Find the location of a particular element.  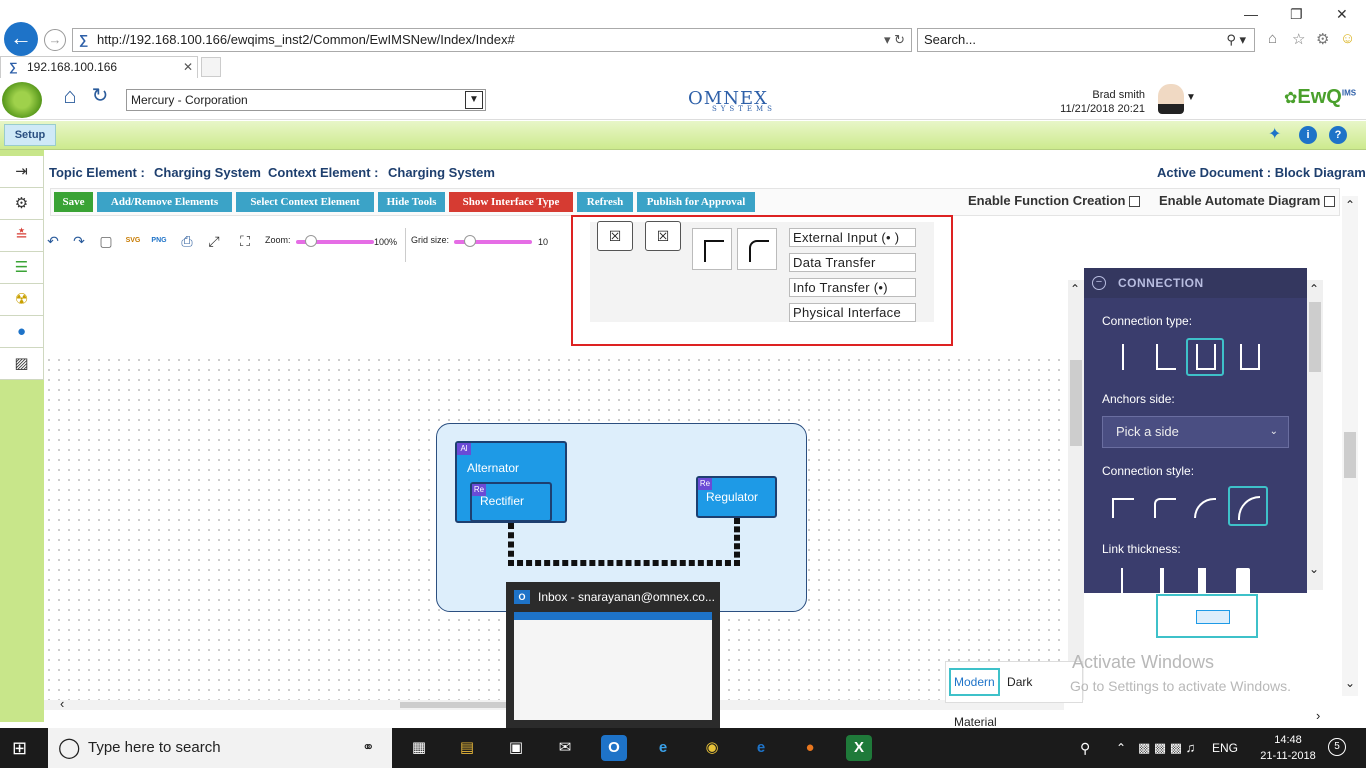

avatar is located at coordinates (1171, 99).